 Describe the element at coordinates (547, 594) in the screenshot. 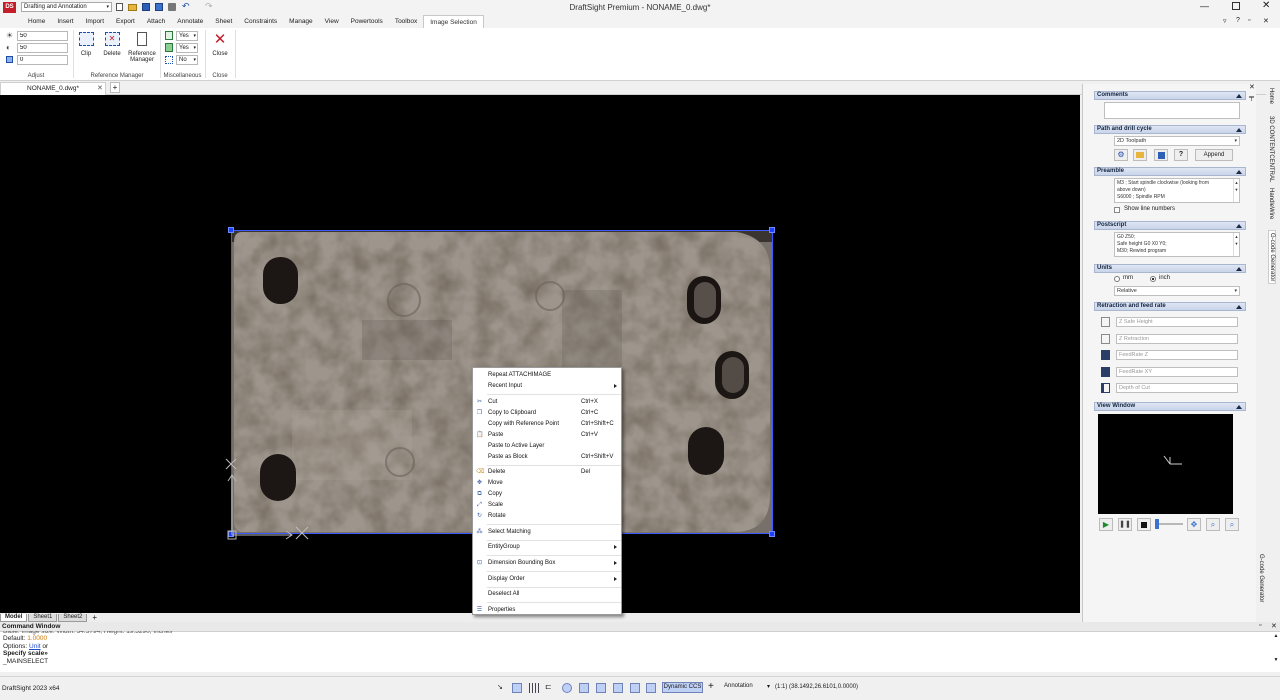

I see `menu-item: Deselect All` at that location.